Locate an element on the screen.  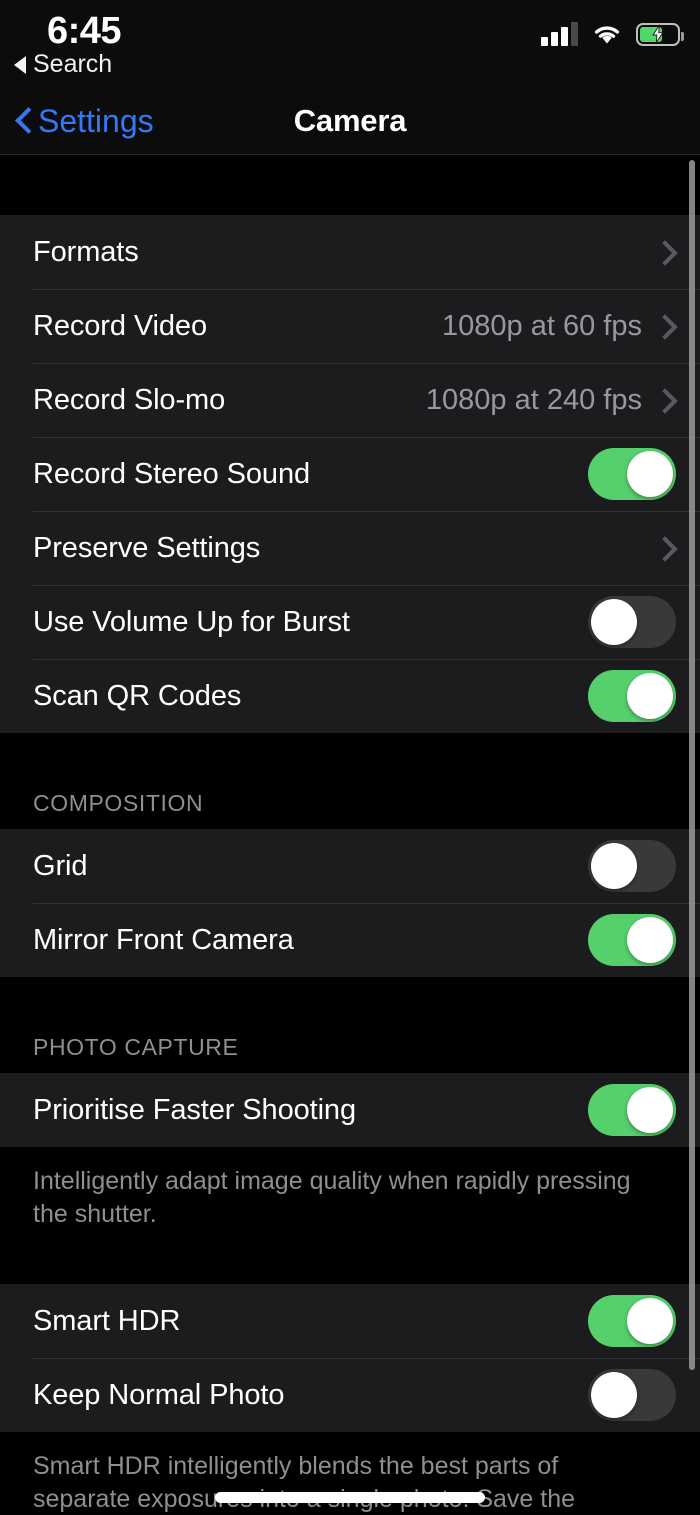
back-triangle-icon is located at coordinates (20, 64).